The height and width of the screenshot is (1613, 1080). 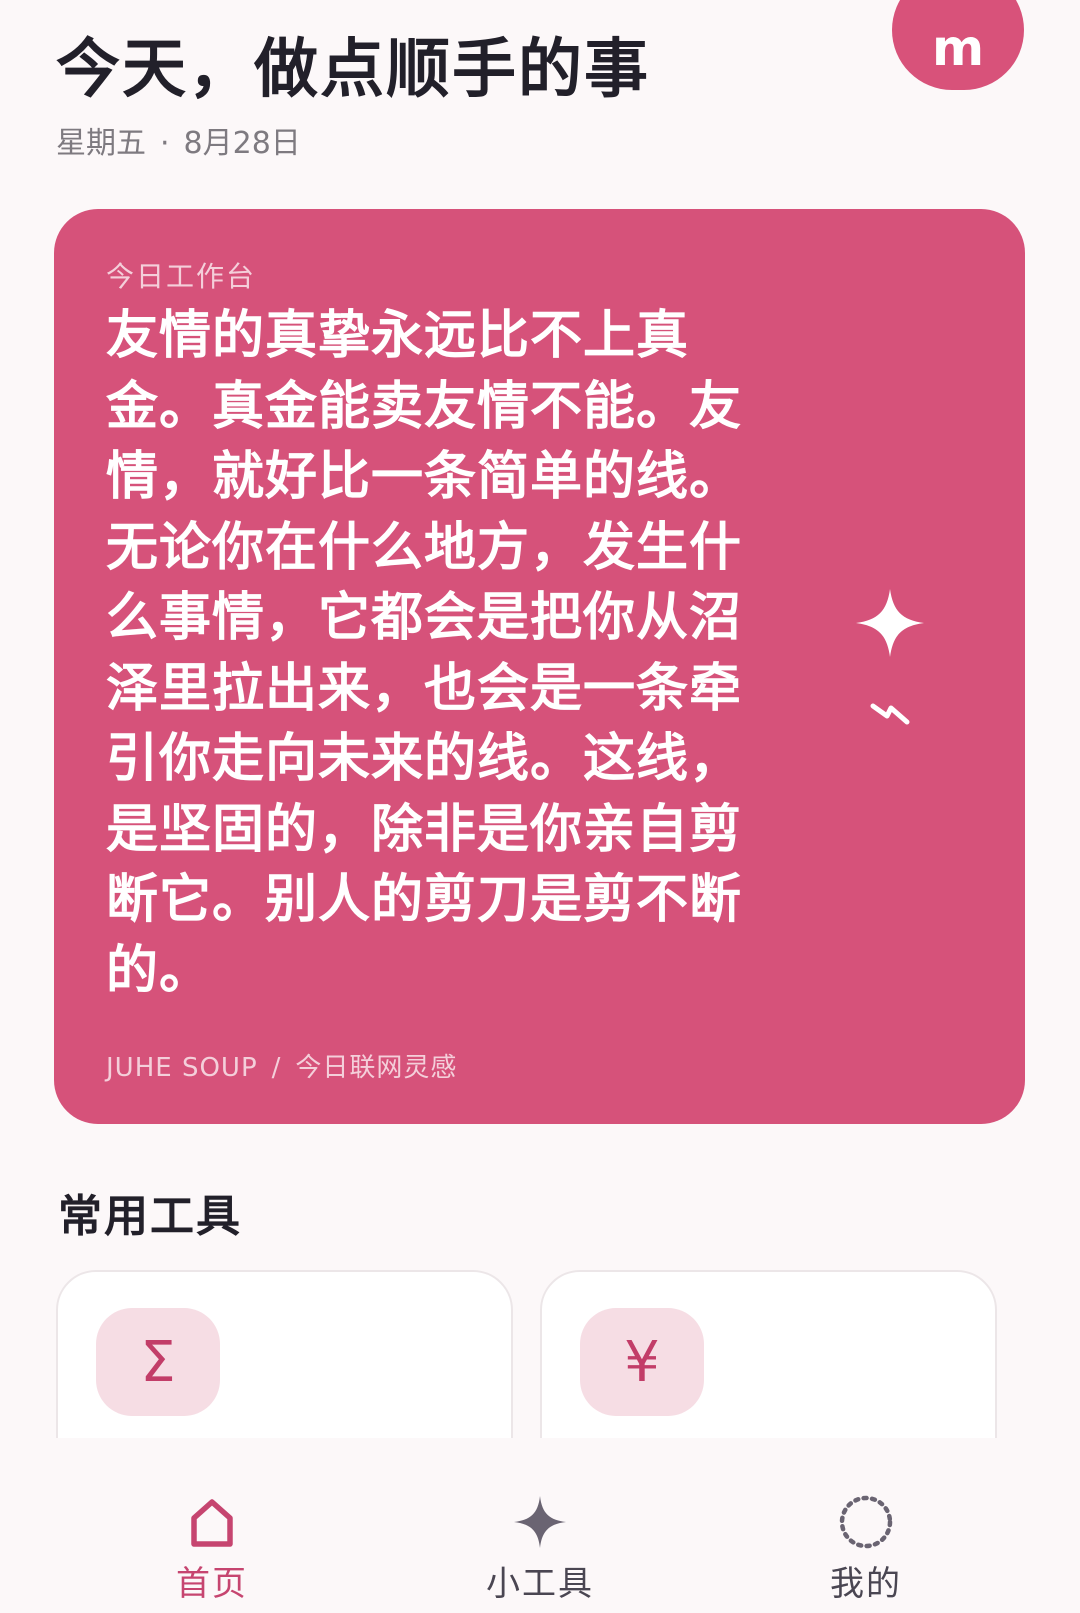 I want to click on weekday-text: 星期五, so click(x=101, y=143).